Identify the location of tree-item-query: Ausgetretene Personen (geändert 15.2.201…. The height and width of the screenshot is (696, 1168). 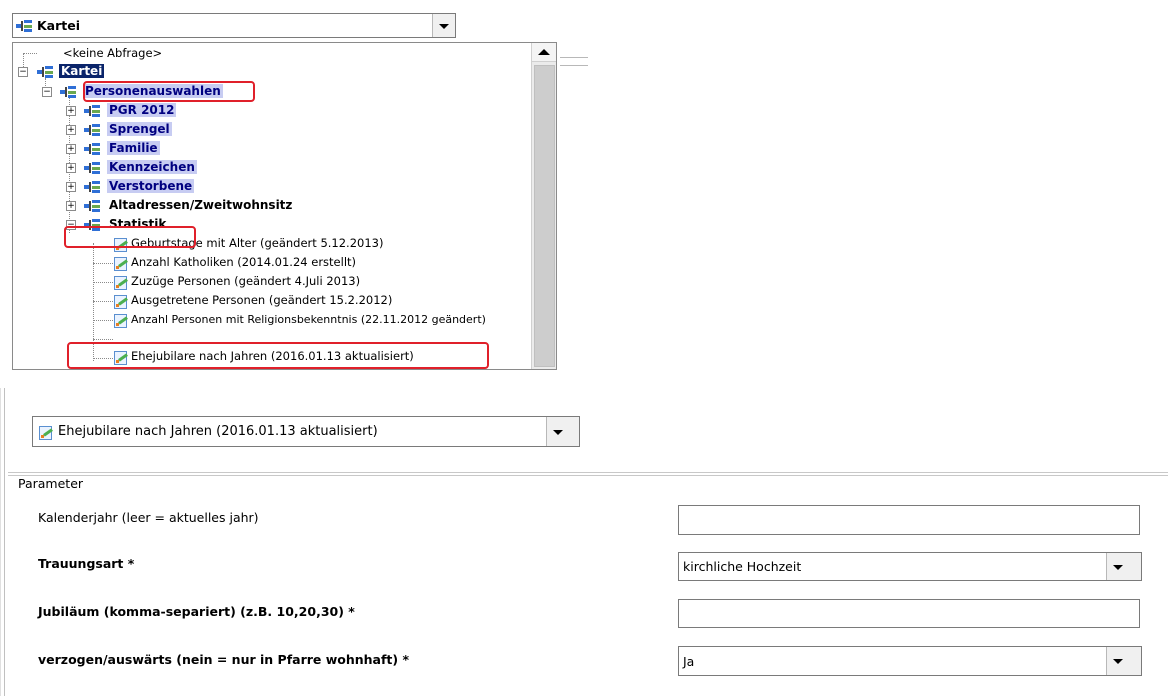
(261, 300).